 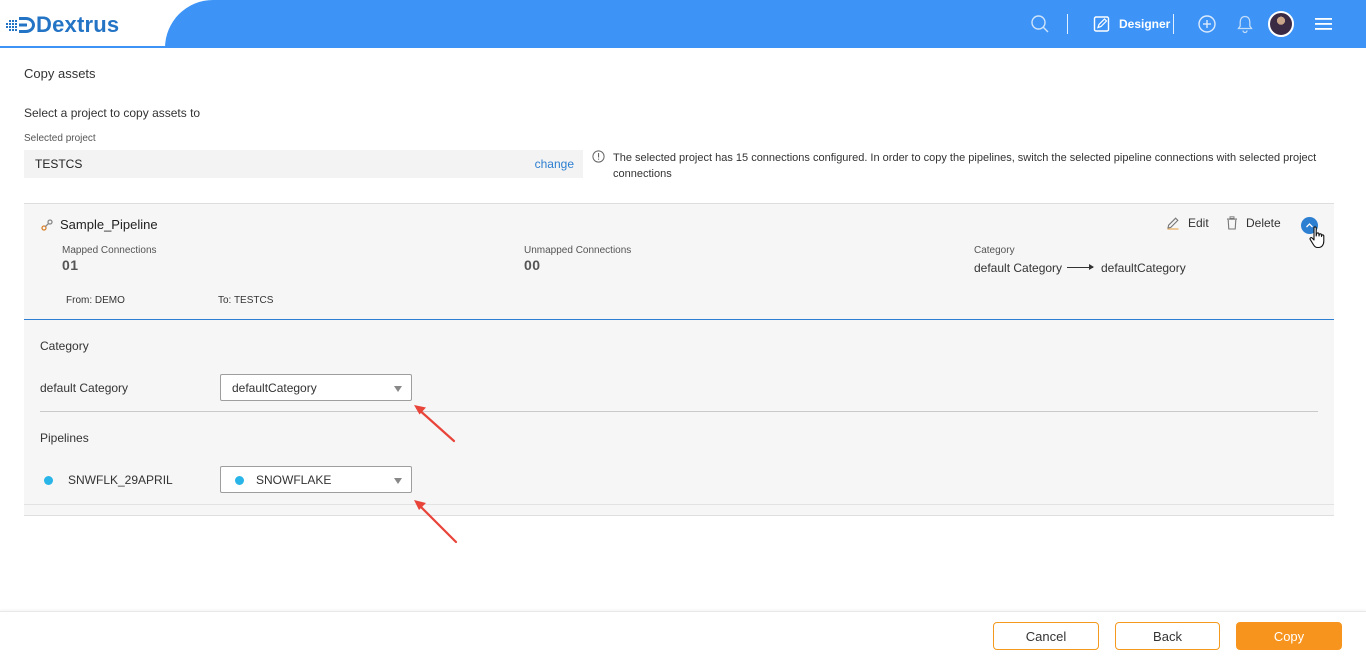 What do you see at coordinates (59, 164) in the screenshot?
I see `selected-project-name: TESTCS` at bounding box center [59, 164].